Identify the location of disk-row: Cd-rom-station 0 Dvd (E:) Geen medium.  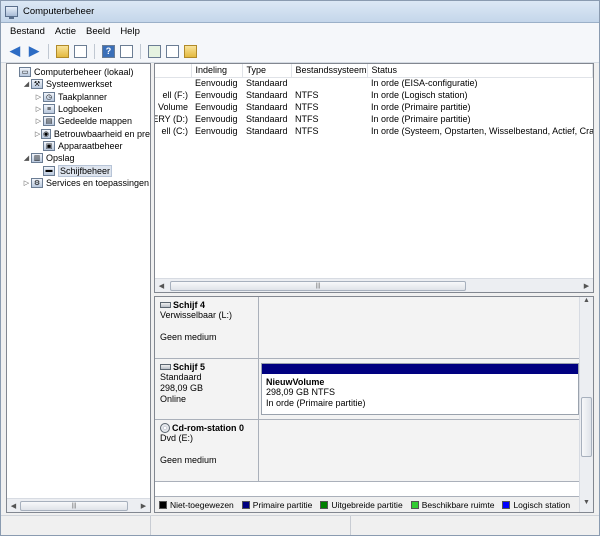
(374, 451).